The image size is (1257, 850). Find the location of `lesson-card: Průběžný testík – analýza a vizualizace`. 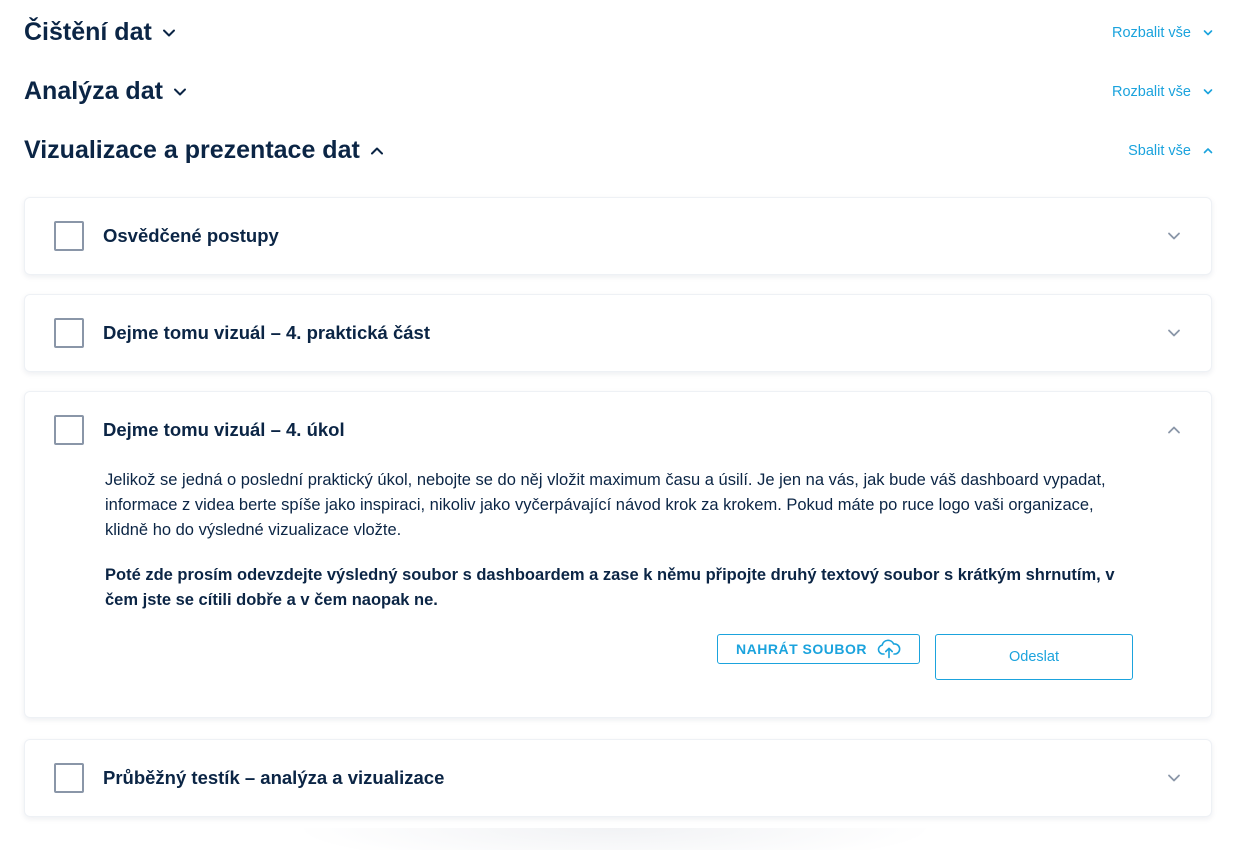

lesson-card: Průběžný testík – analýza a vizualizace is located at coordinates (618, 778).